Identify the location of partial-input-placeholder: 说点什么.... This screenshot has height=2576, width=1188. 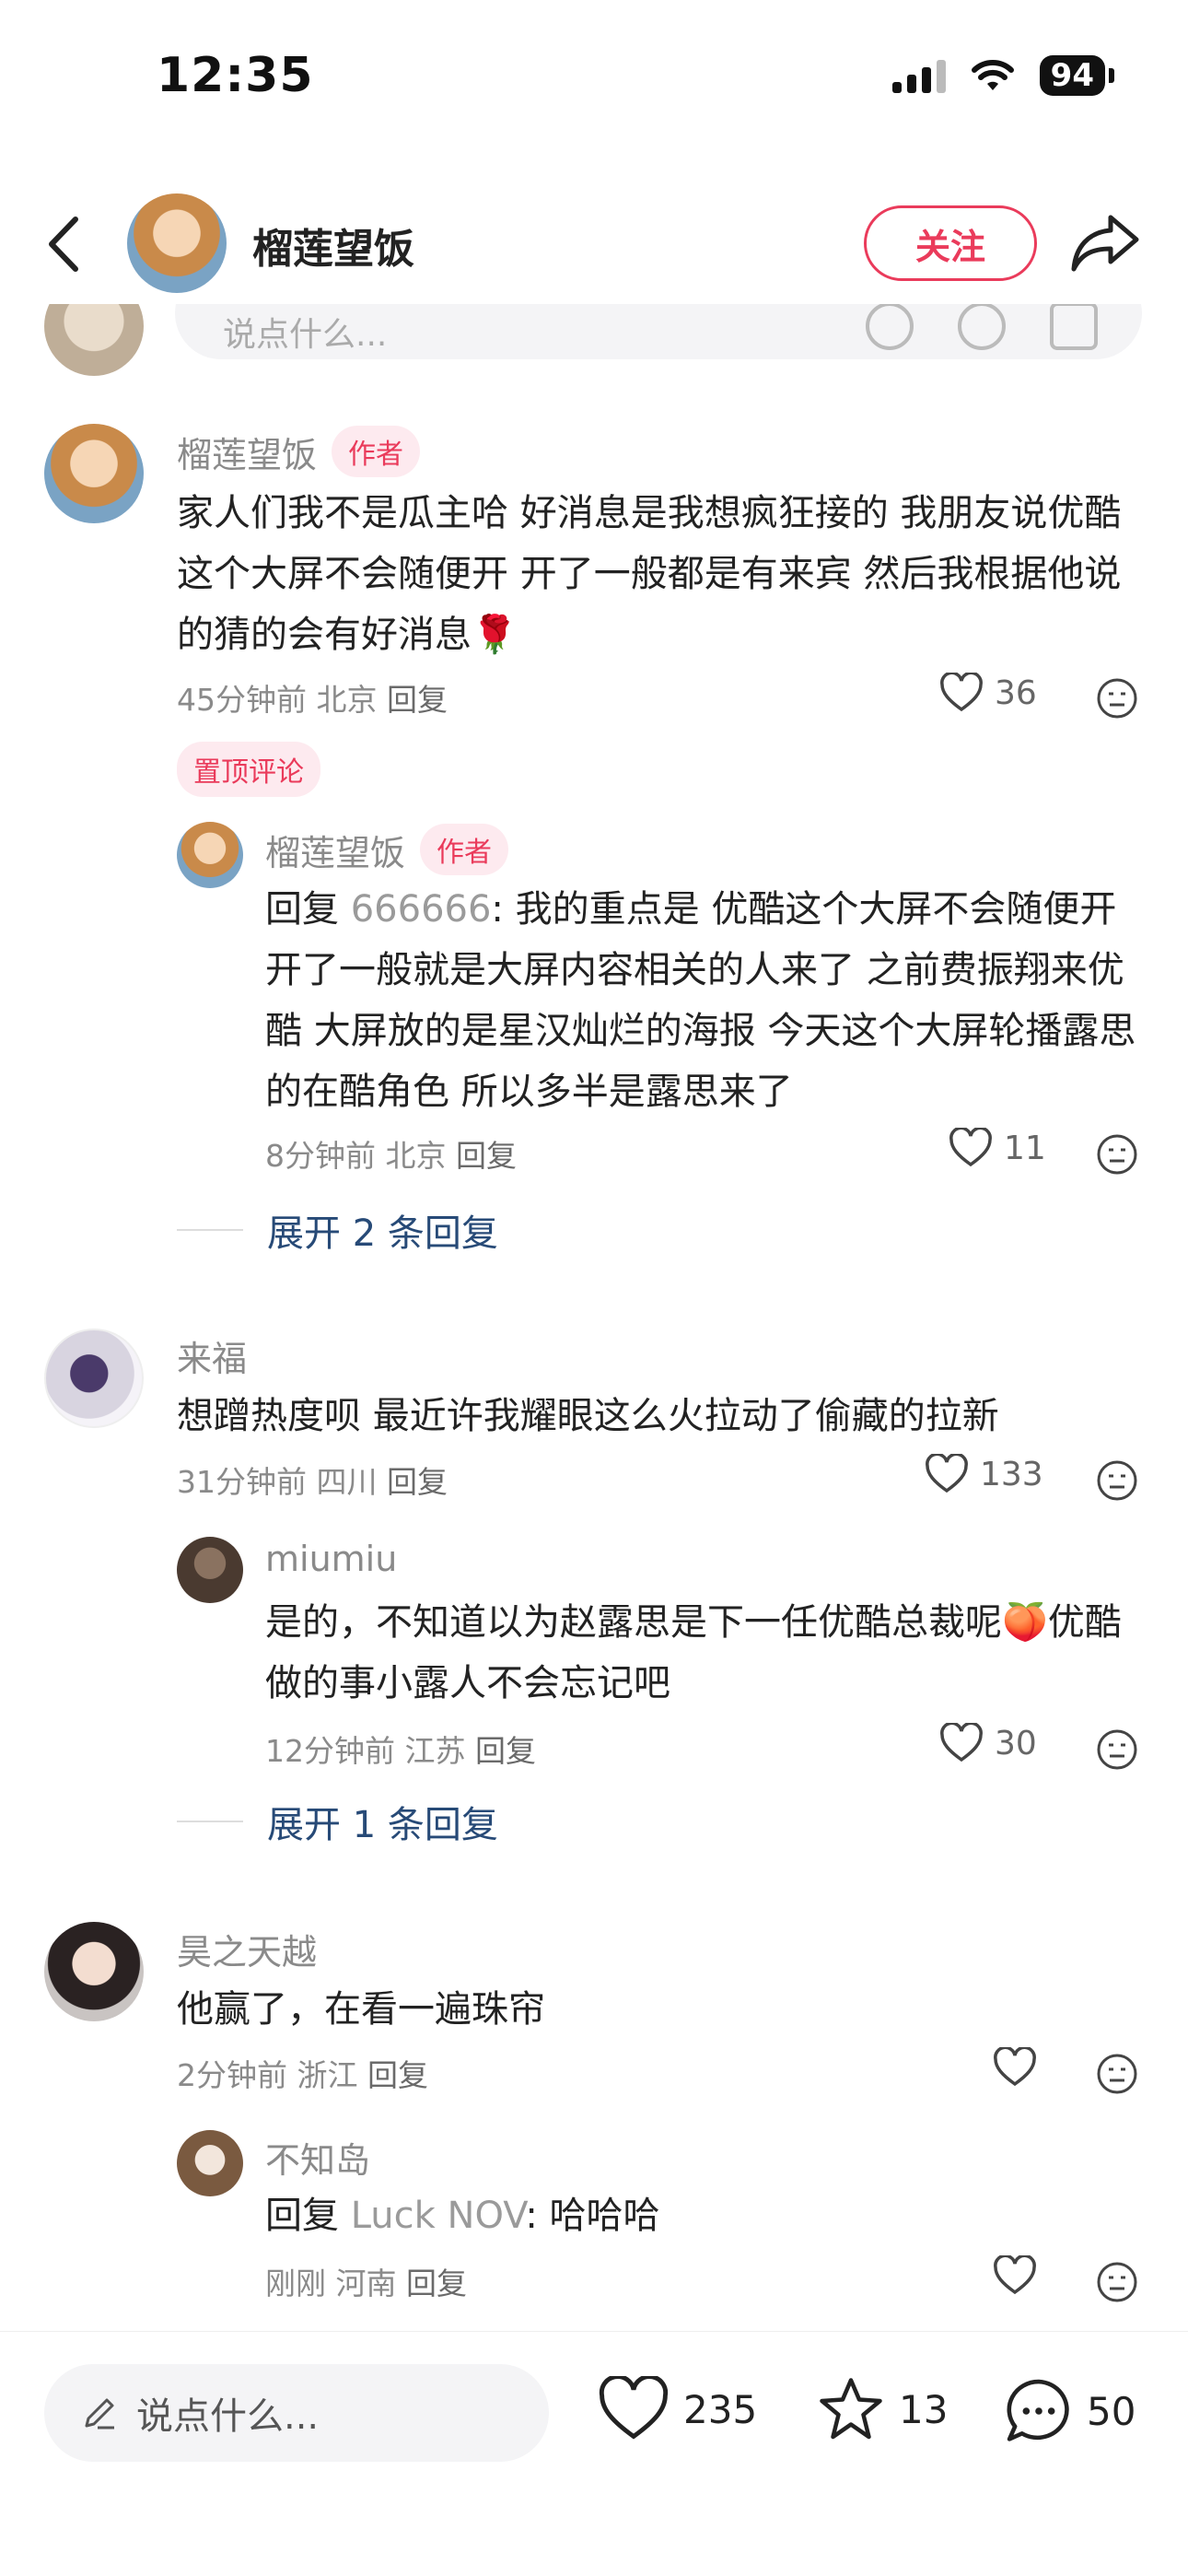
(305, 335).